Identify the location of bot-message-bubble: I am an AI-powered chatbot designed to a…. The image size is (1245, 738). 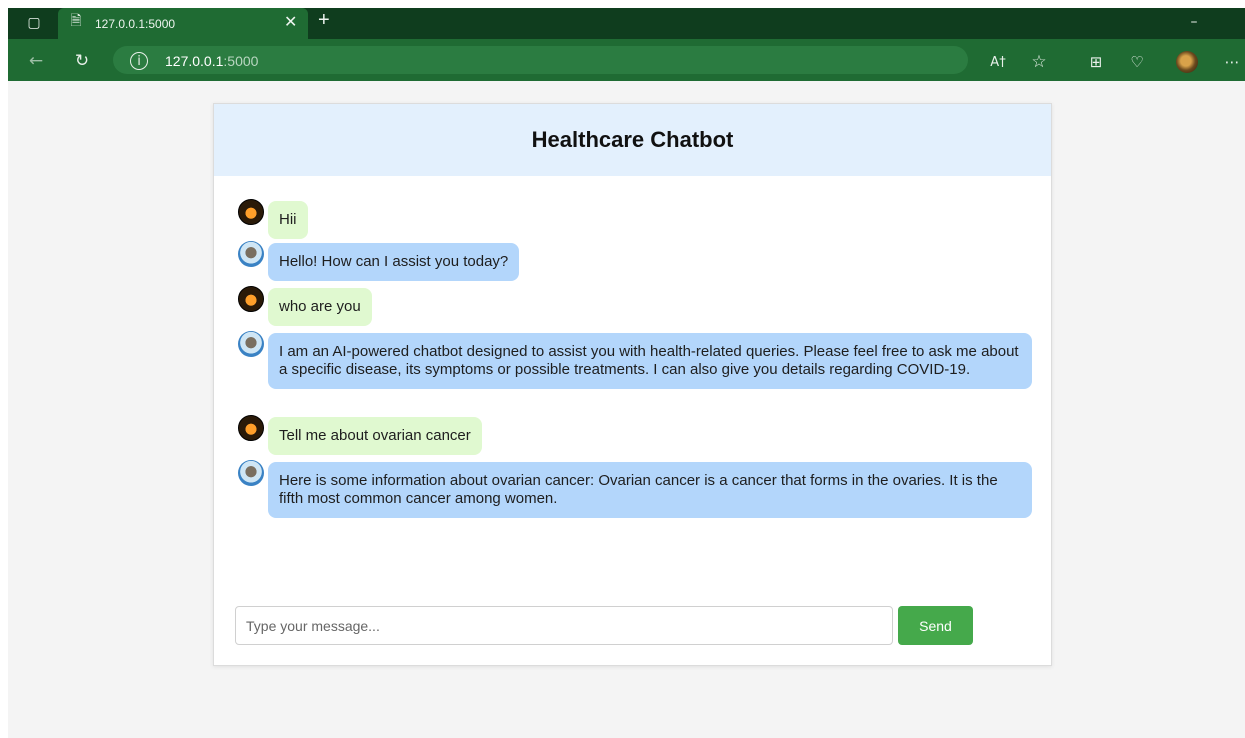
(650, 361).